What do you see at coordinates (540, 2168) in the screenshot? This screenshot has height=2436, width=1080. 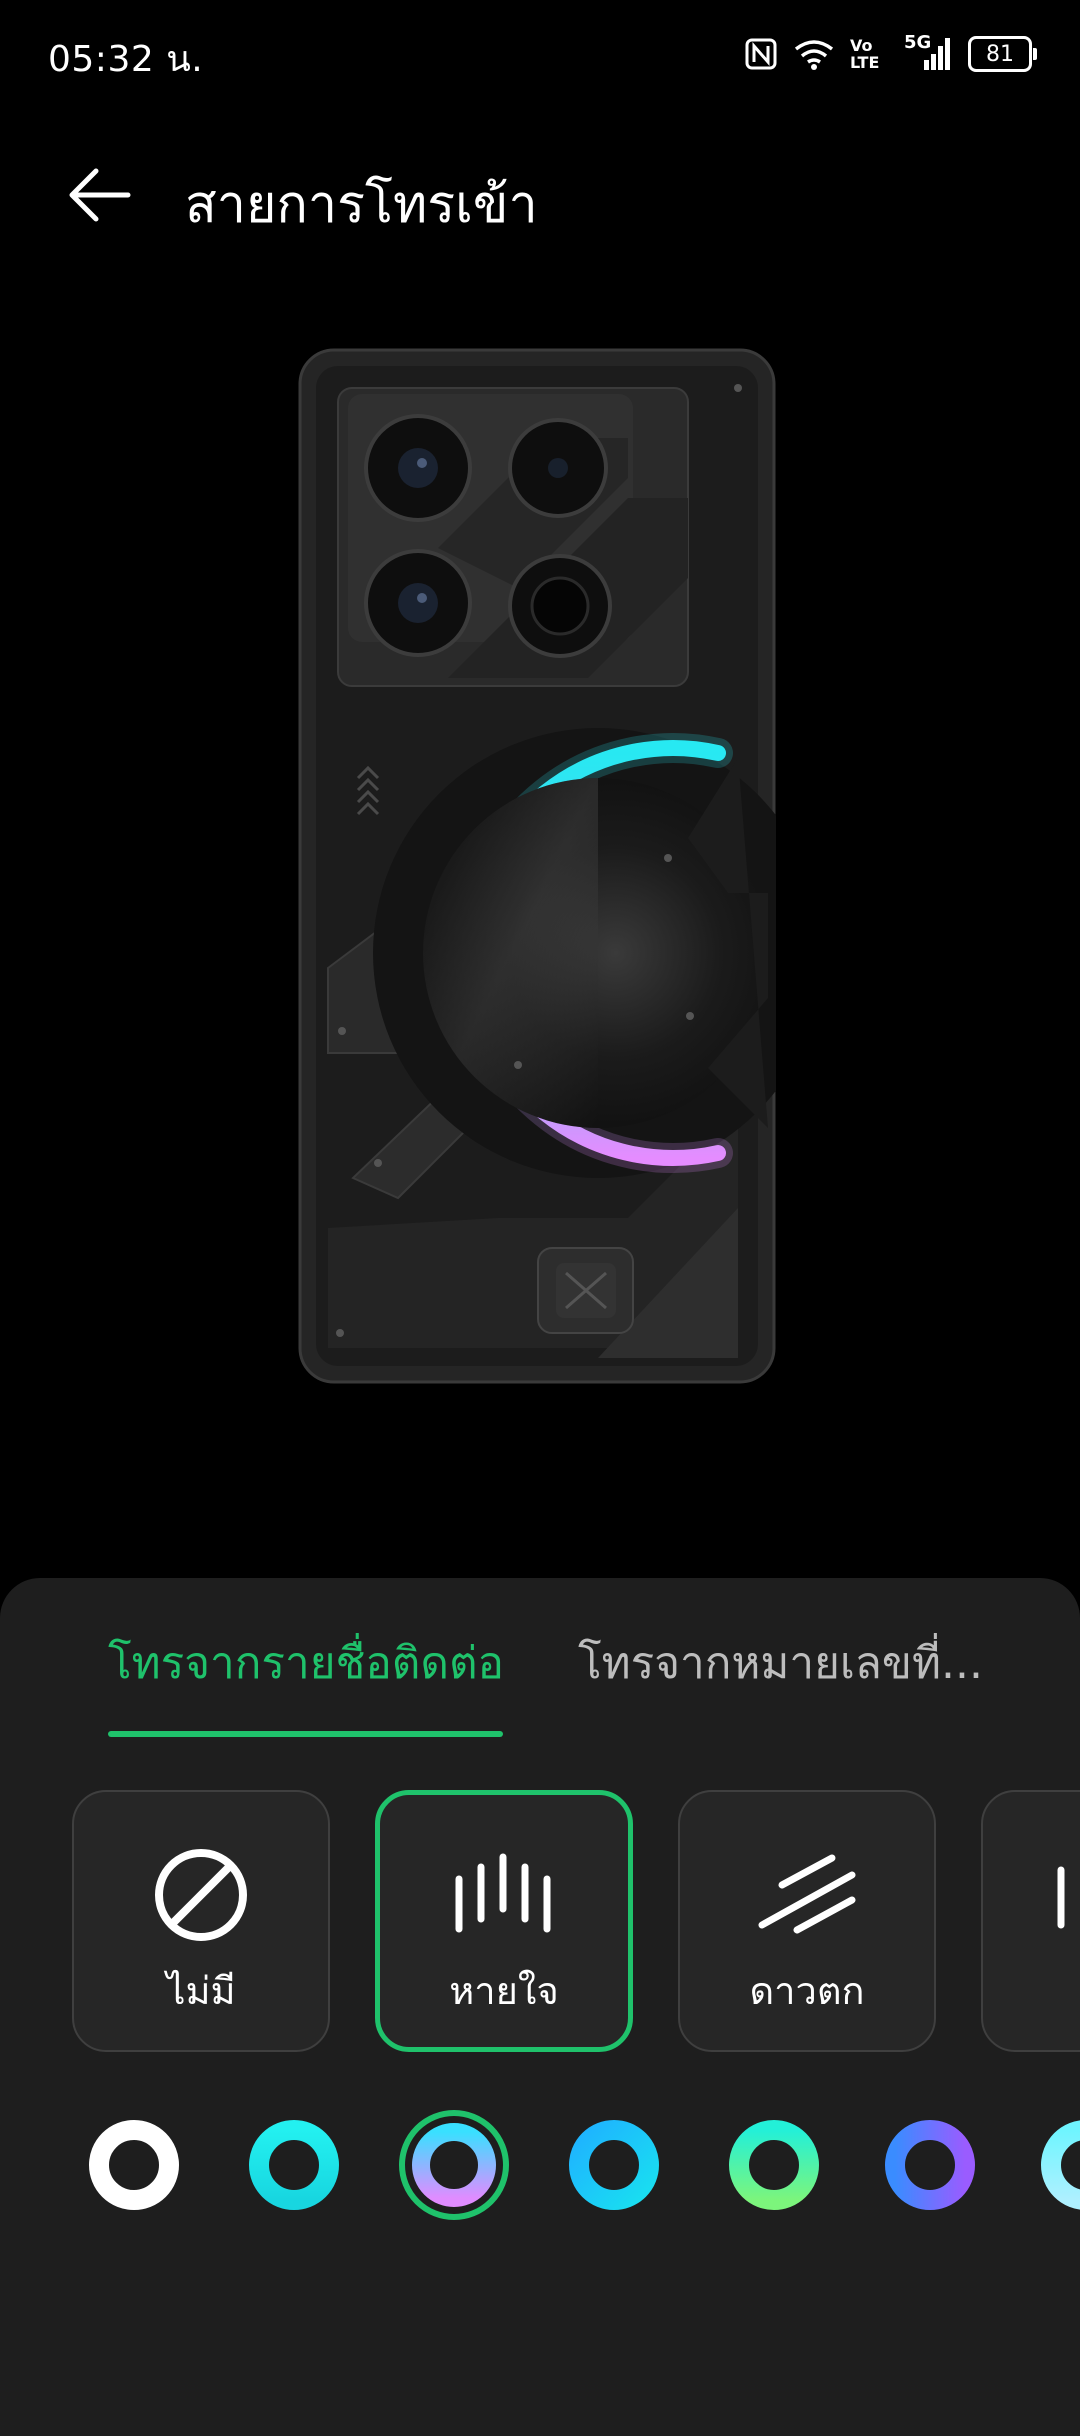 I see `color-list` at bounding box center [540, 2168].